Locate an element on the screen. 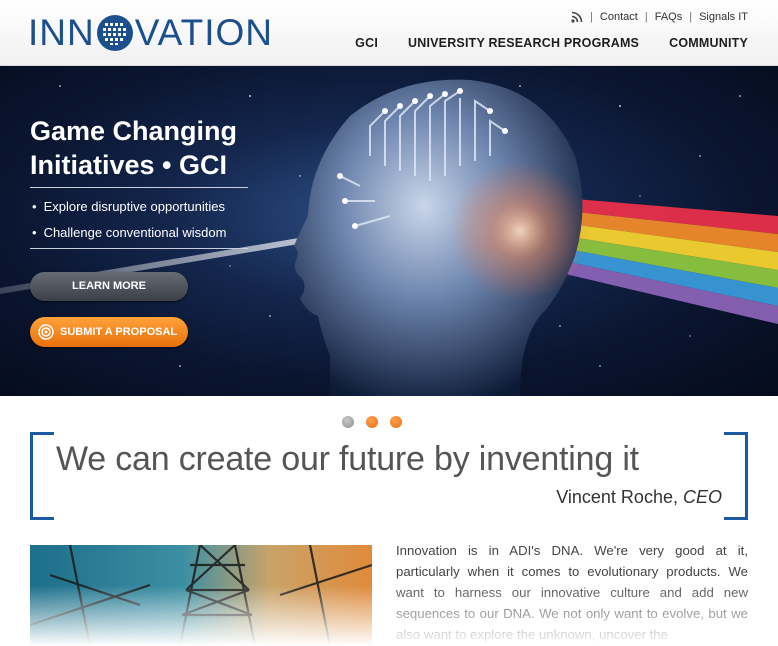  quote-bracket-left is located at coordinates (42, 476).